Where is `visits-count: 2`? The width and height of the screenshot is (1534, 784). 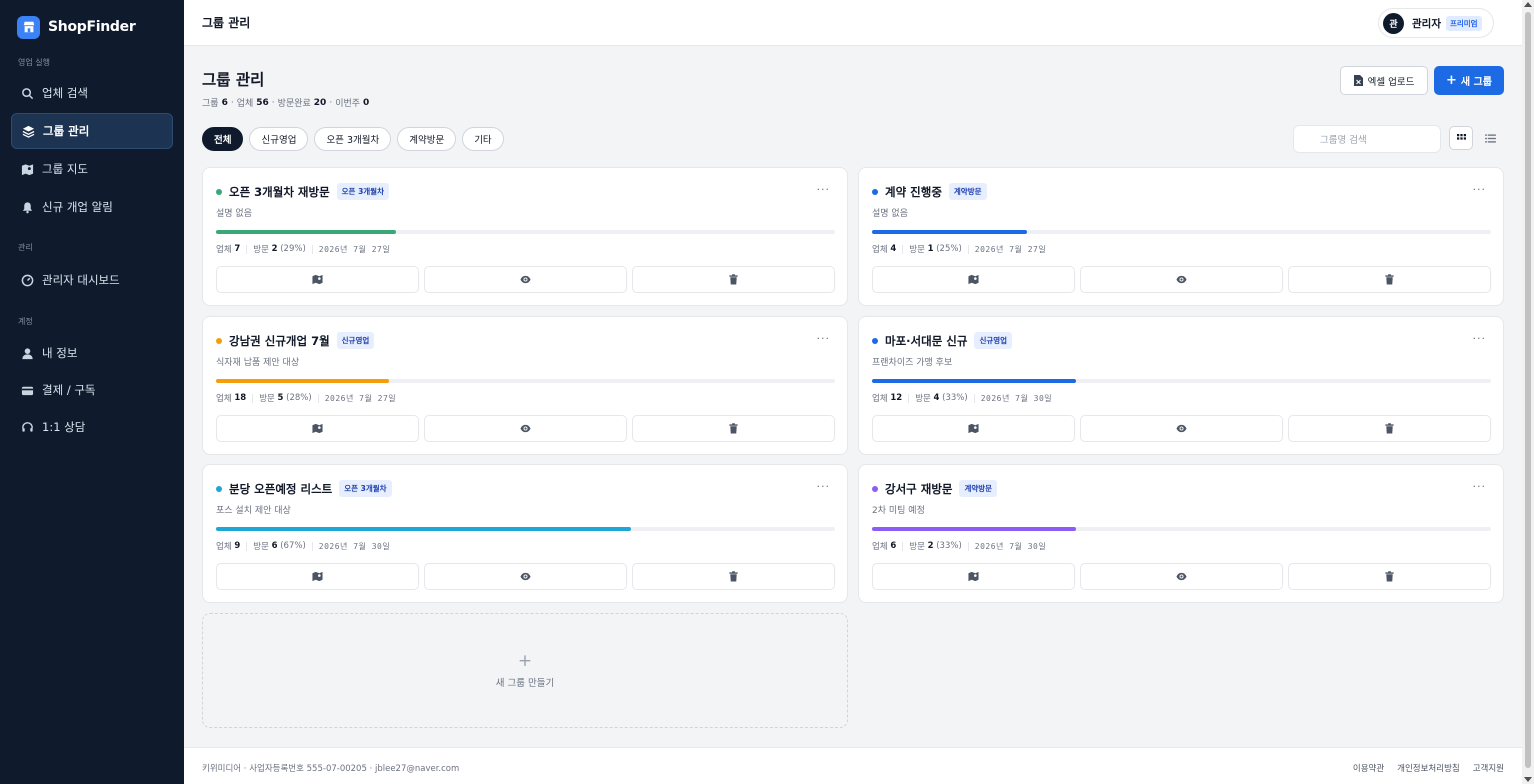
visits-count: 2 is located at coordinates (930, 546).